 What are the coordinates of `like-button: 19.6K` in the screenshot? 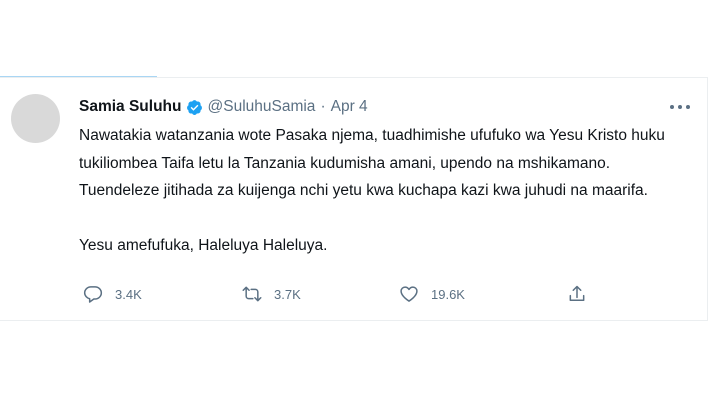 It's located at (432, 294).